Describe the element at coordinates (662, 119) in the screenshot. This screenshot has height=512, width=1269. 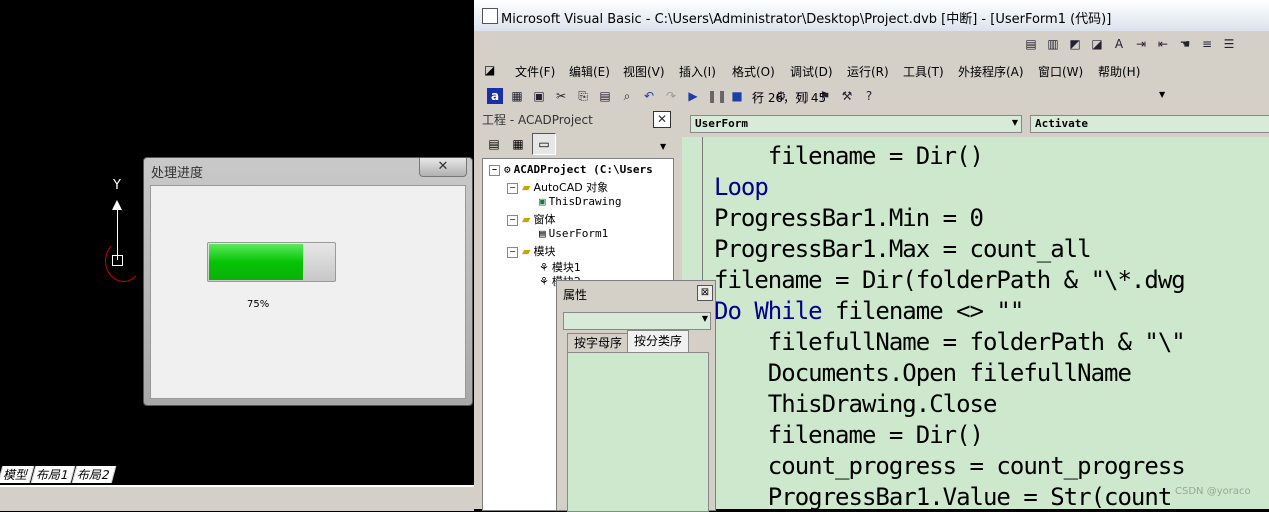
I see `project-explorer-close-button: ✕` at that location.